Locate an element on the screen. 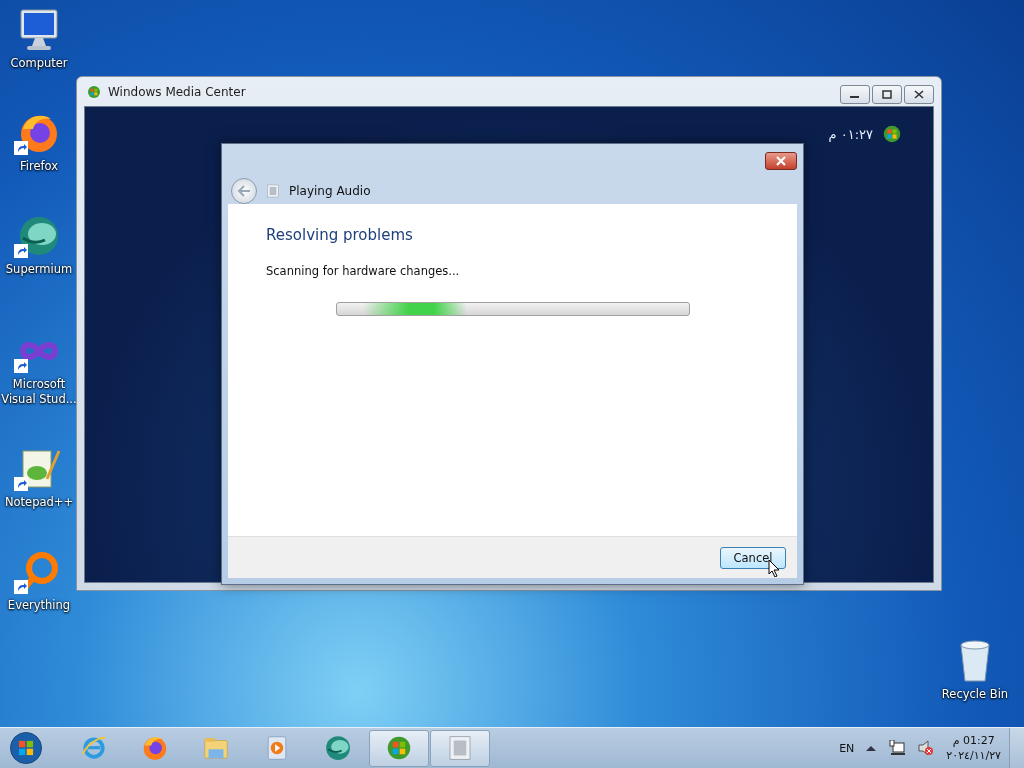 This screenshot has width=1024, height=768. muted-speaker-icon is located at coordinates (926, 748).